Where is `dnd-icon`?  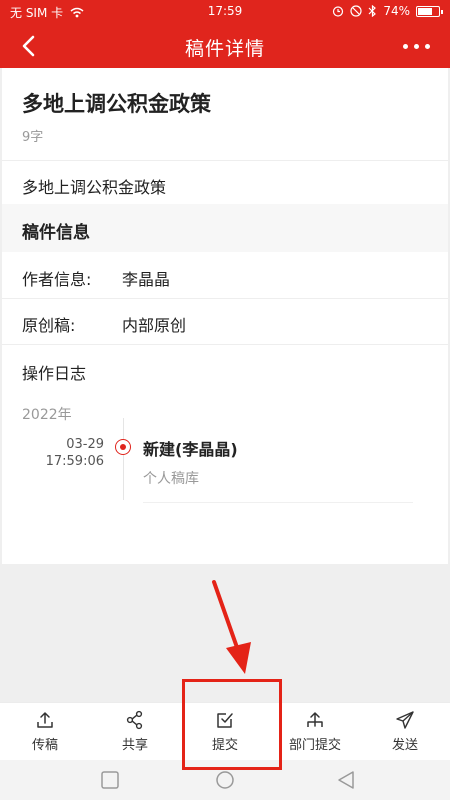
dnd-icon is located at coordinates (356, 11).